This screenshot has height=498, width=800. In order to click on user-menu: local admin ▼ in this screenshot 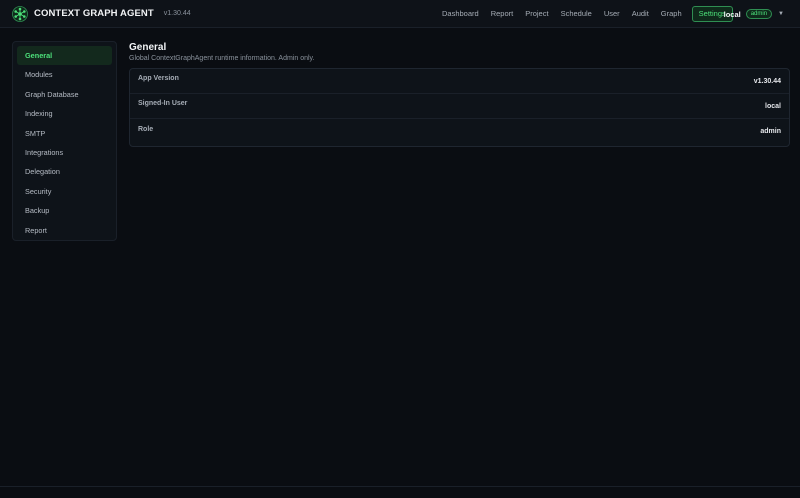, I will do `click(754, 14)`.